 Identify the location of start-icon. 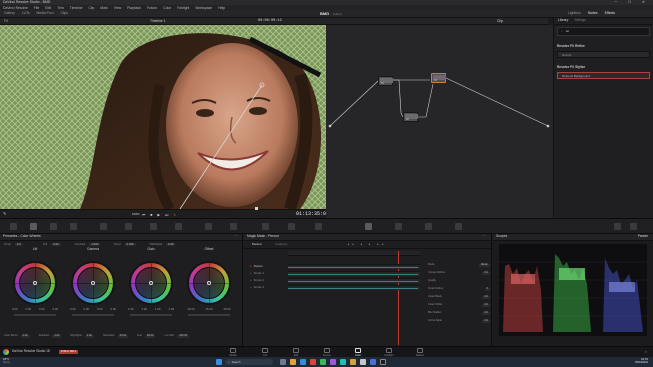
(219, 362).